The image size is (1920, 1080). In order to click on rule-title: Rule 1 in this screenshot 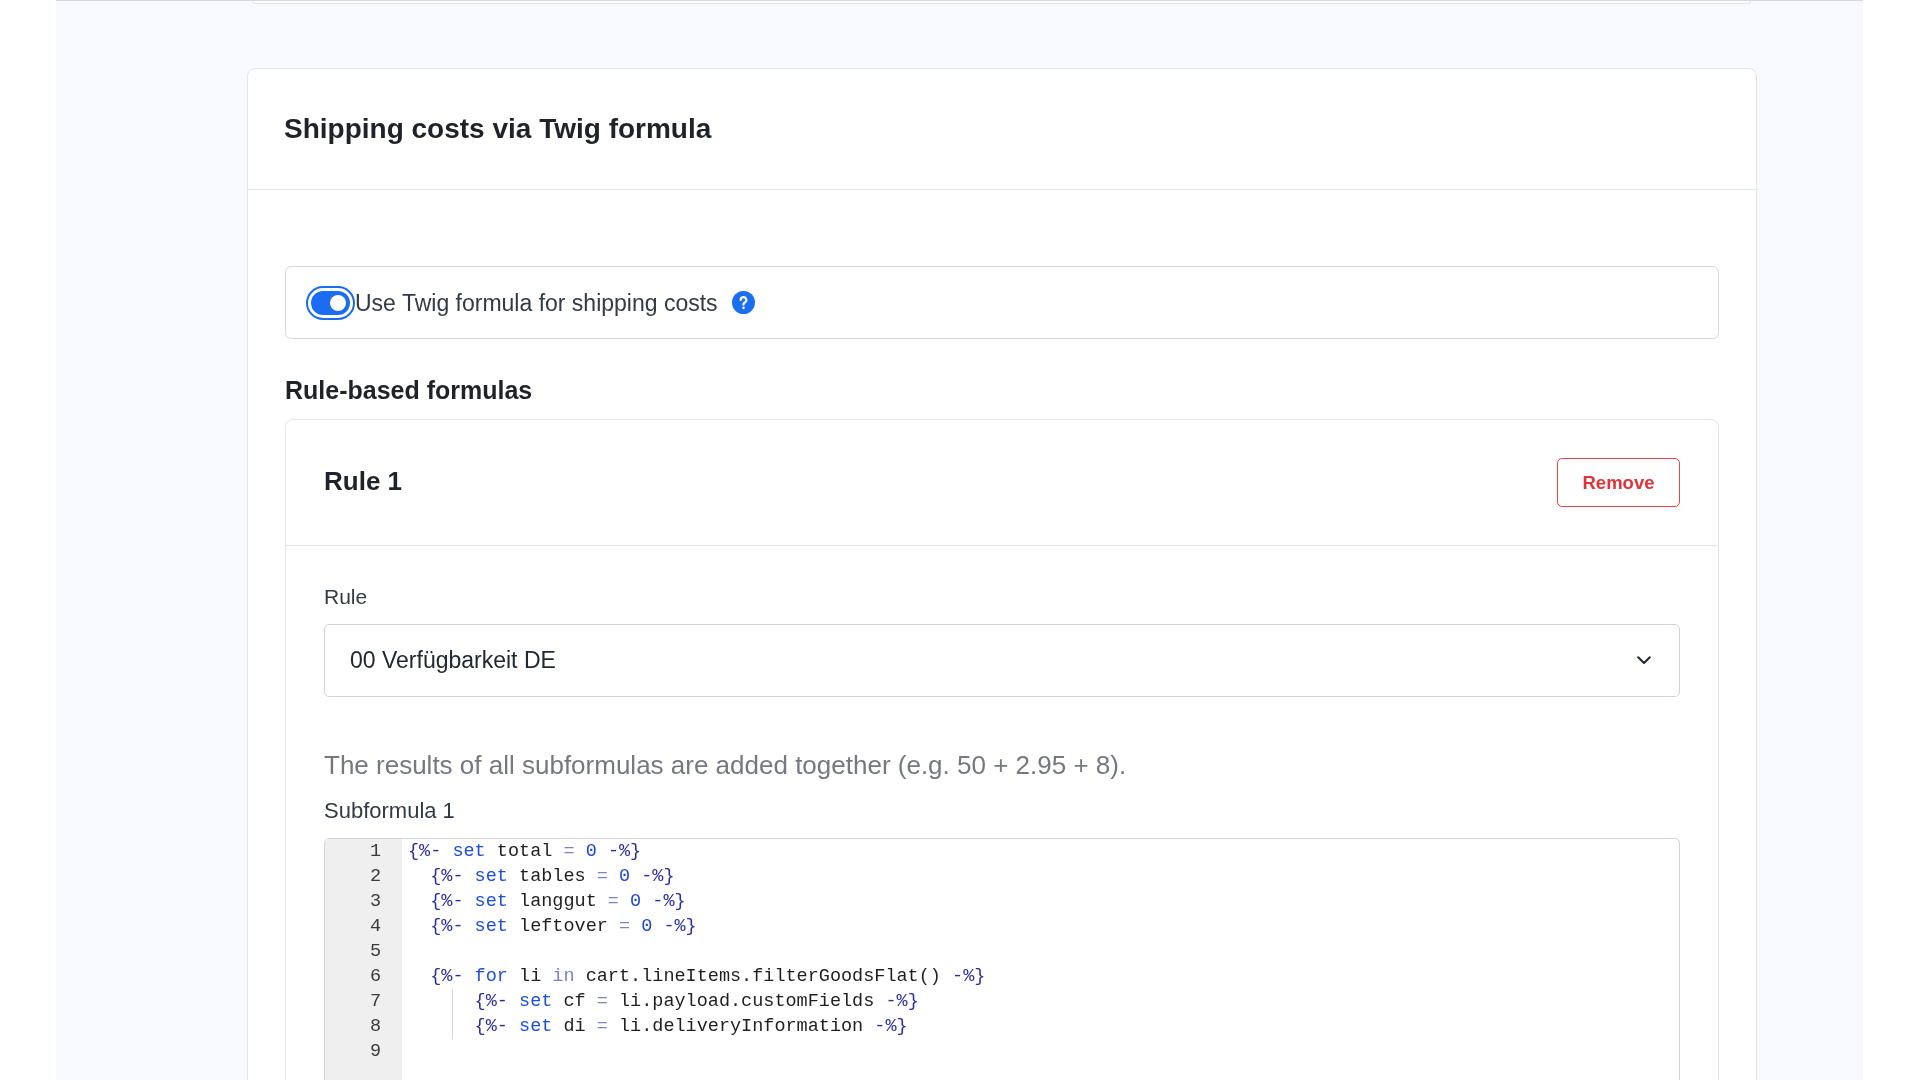, I will do `click(363, 480)`.